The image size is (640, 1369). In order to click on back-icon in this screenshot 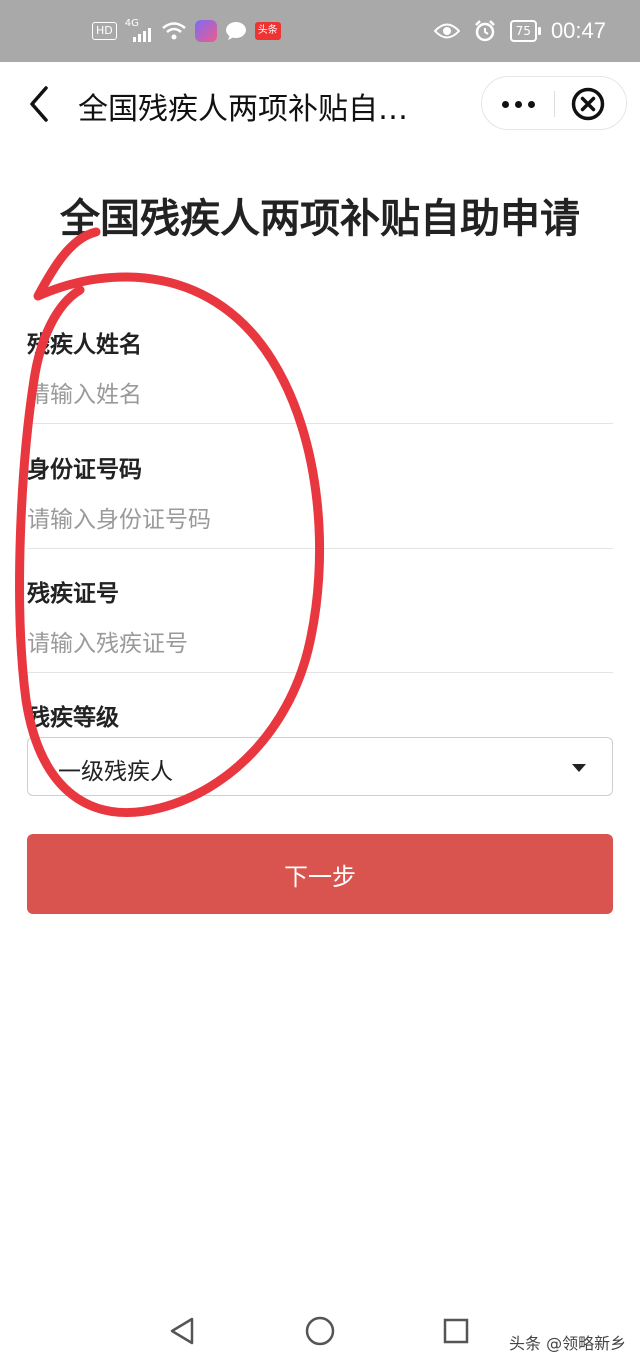, I will do `click(44, 104)`.